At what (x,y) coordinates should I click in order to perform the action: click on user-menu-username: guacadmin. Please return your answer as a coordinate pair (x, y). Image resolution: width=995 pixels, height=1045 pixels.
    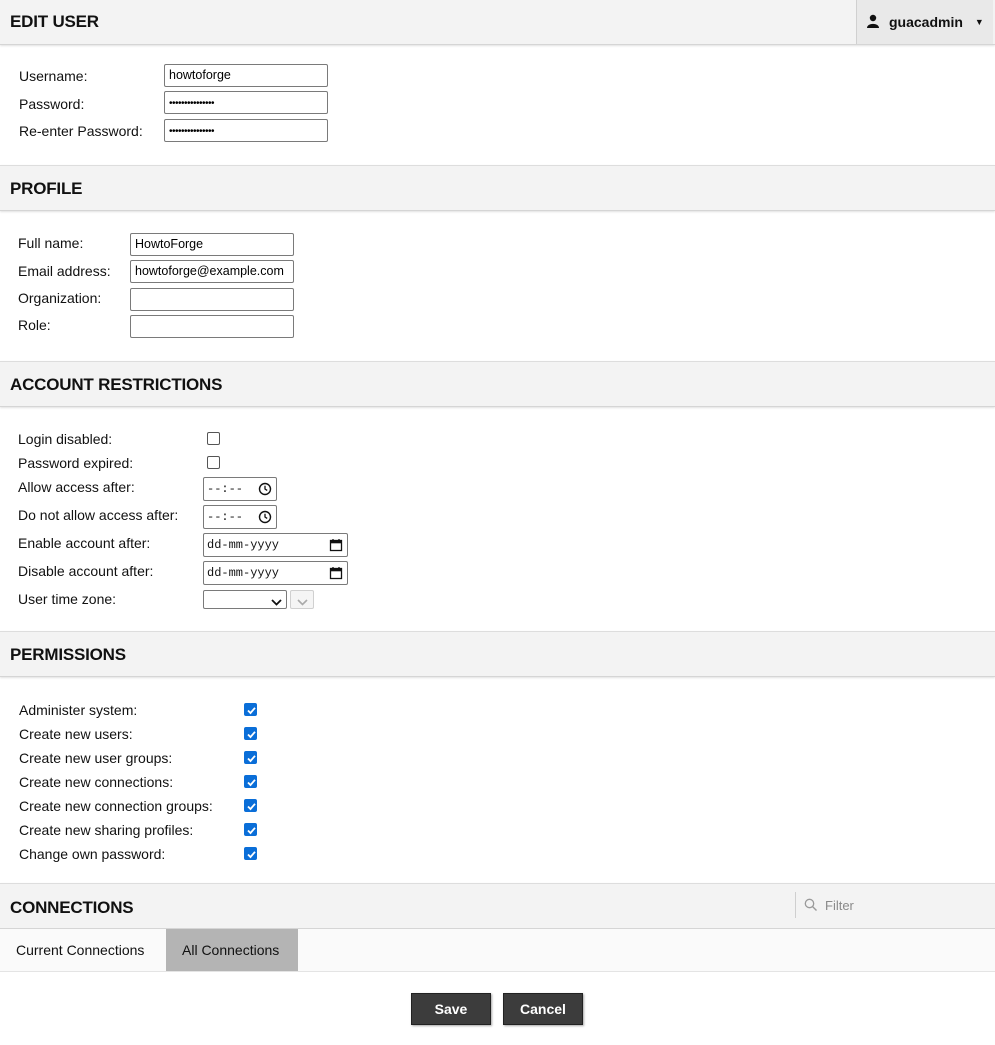
    Looking at the image, I should click on (926, 22).